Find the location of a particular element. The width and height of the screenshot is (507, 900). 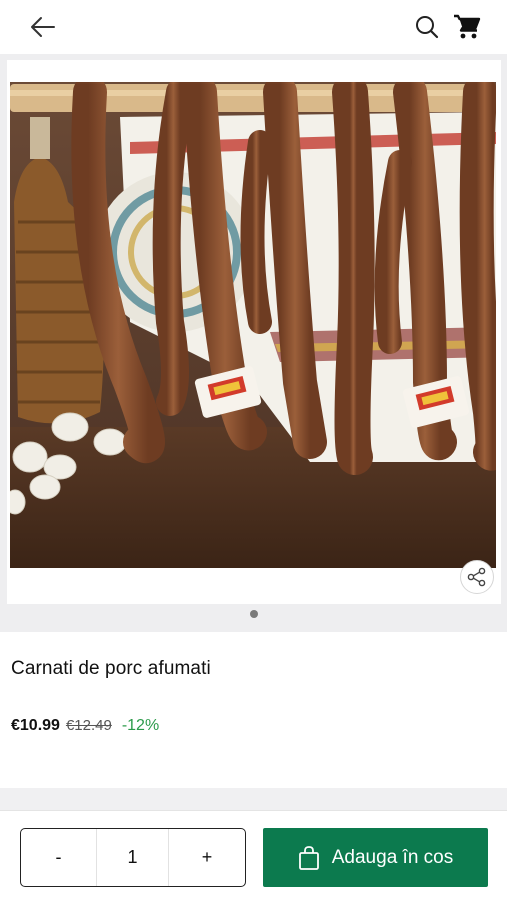

share-button is located at coordinates (477, 577).